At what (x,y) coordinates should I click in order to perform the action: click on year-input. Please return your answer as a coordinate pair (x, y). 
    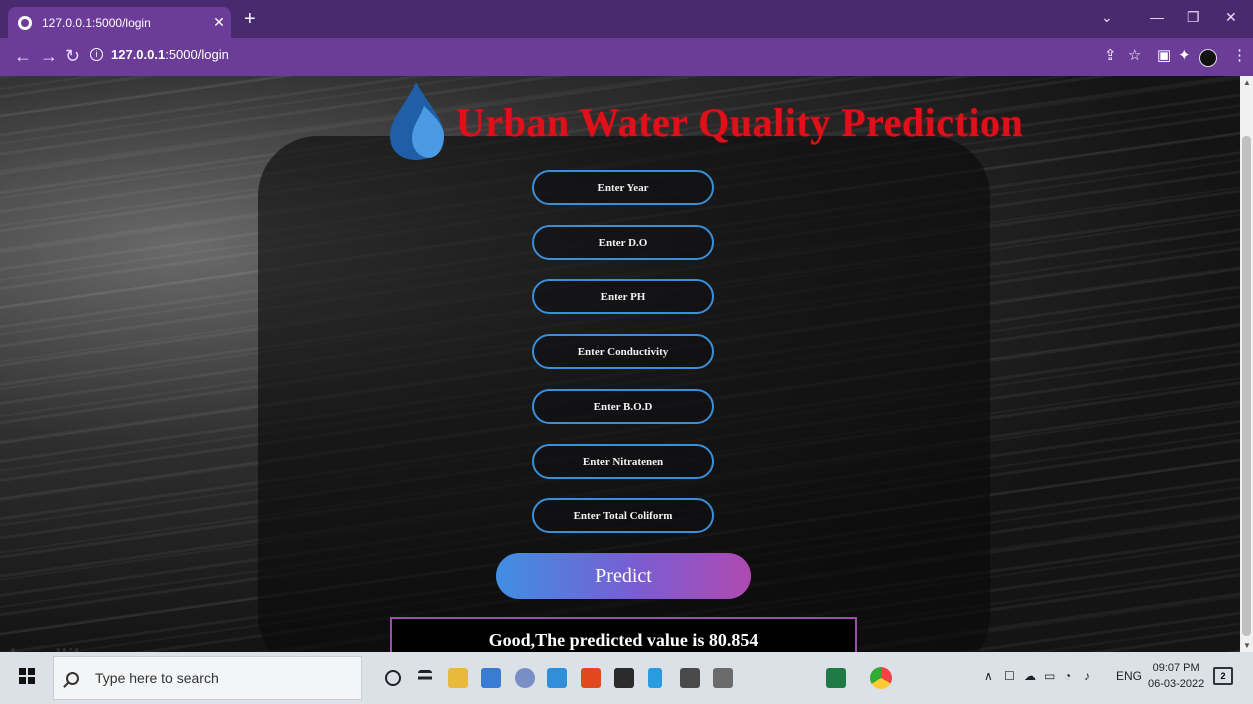
    Looking at the image, I should click on (623, 187).